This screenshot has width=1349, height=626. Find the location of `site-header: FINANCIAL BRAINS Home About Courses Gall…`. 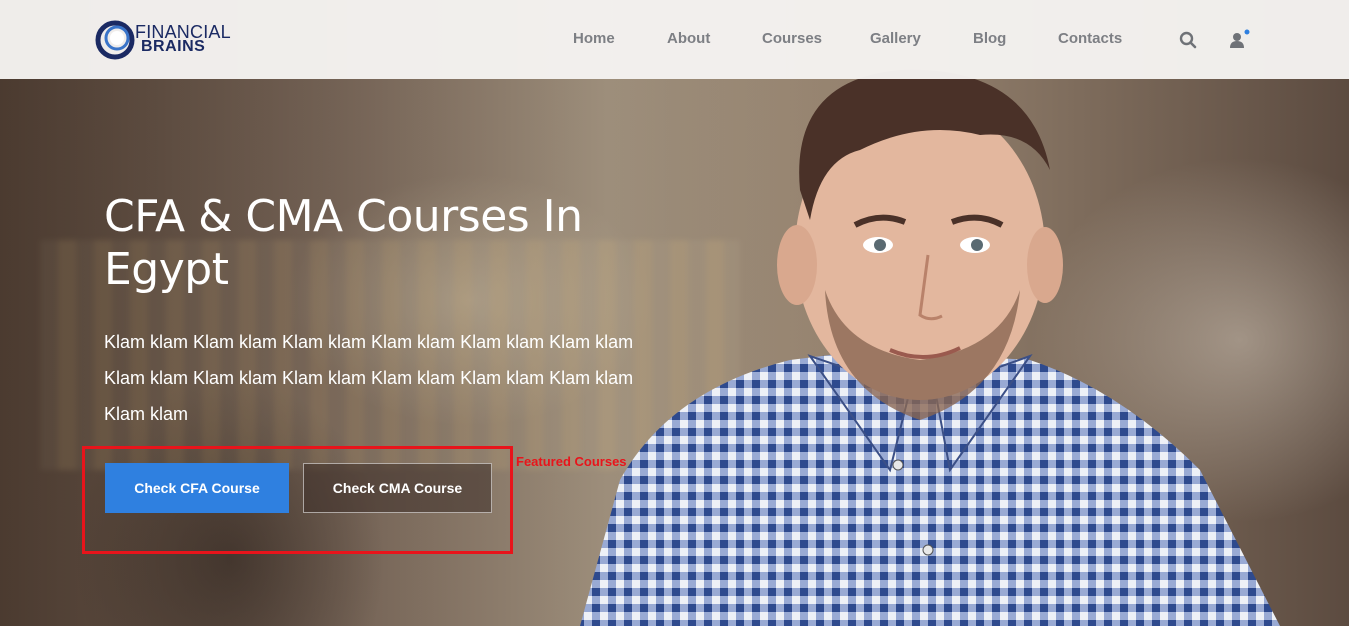

site-header: FINANCIAL BRAINS Home About Courses Gall… is located at coordinates (674, 39).